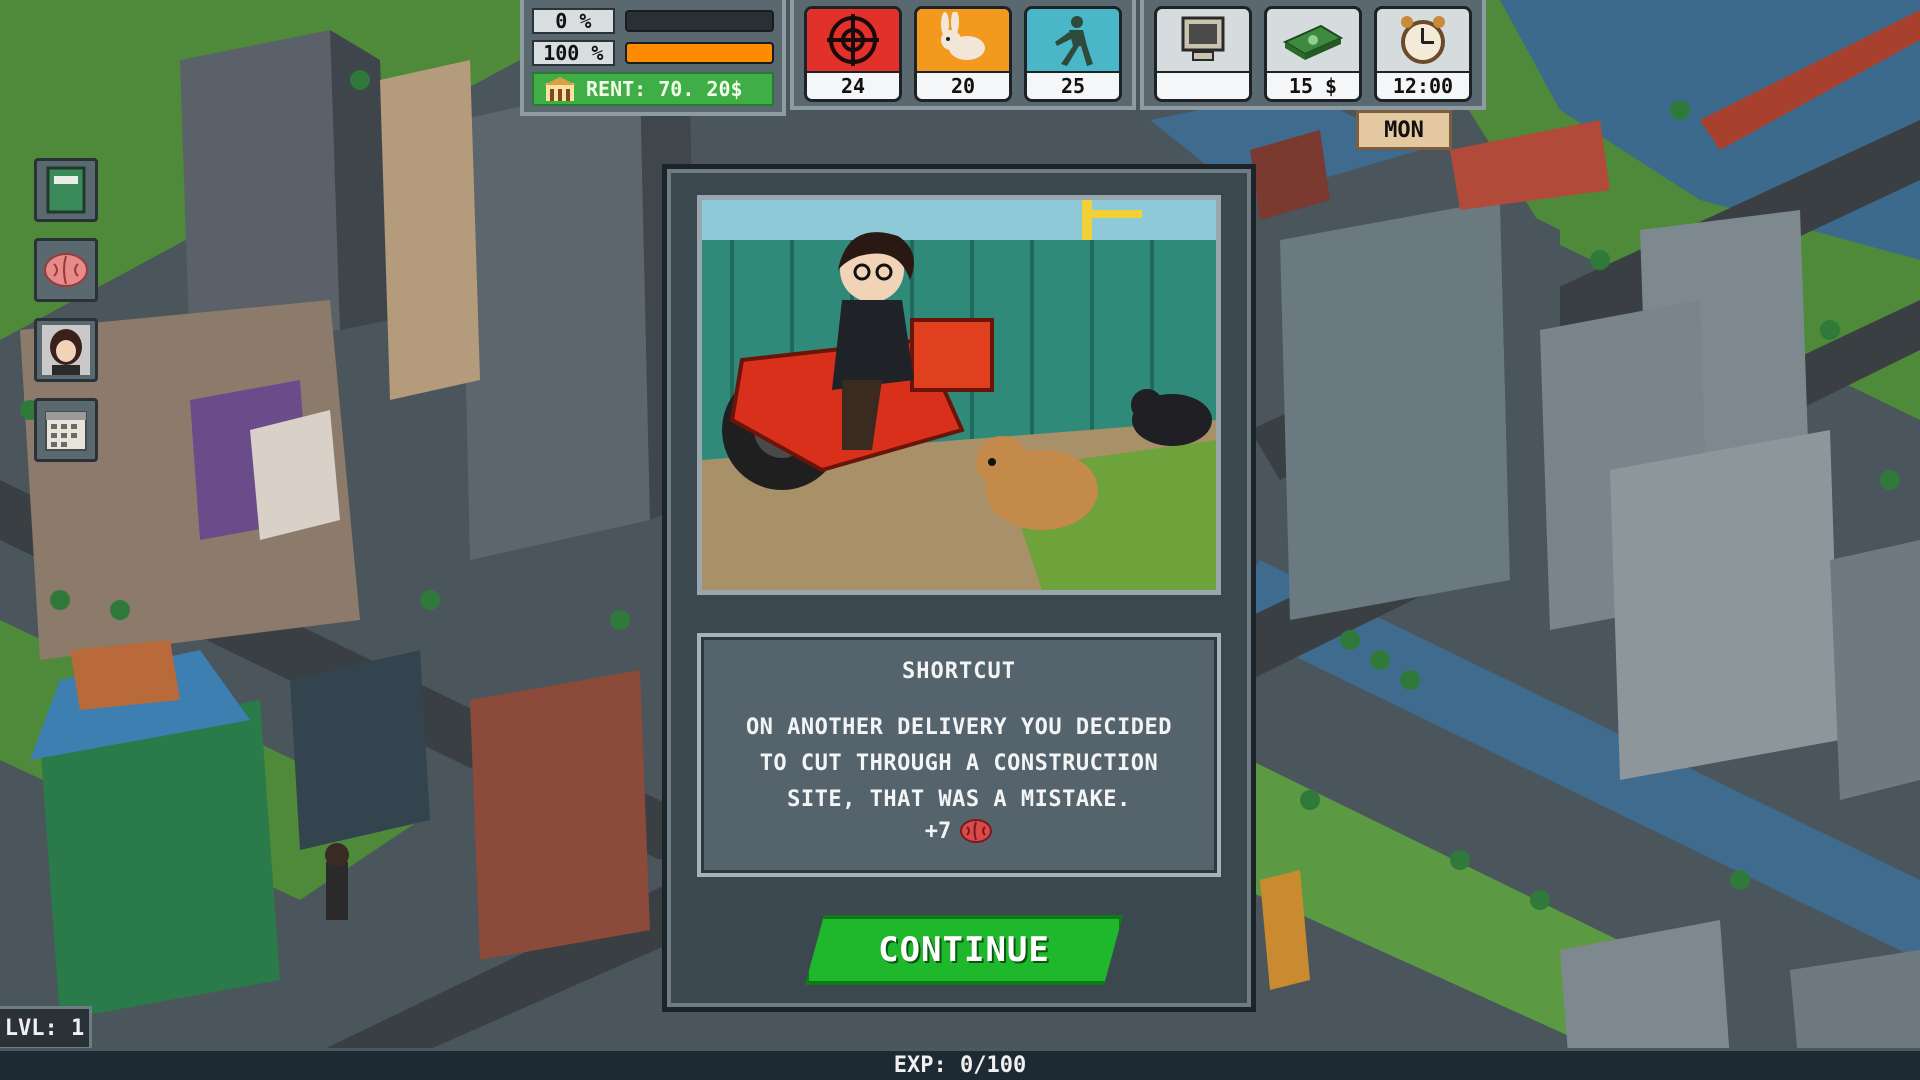 Image resolution: width=1920 pixels, height=1080 pixels. I want to click on day-badge: MON, so click(1404, 130).